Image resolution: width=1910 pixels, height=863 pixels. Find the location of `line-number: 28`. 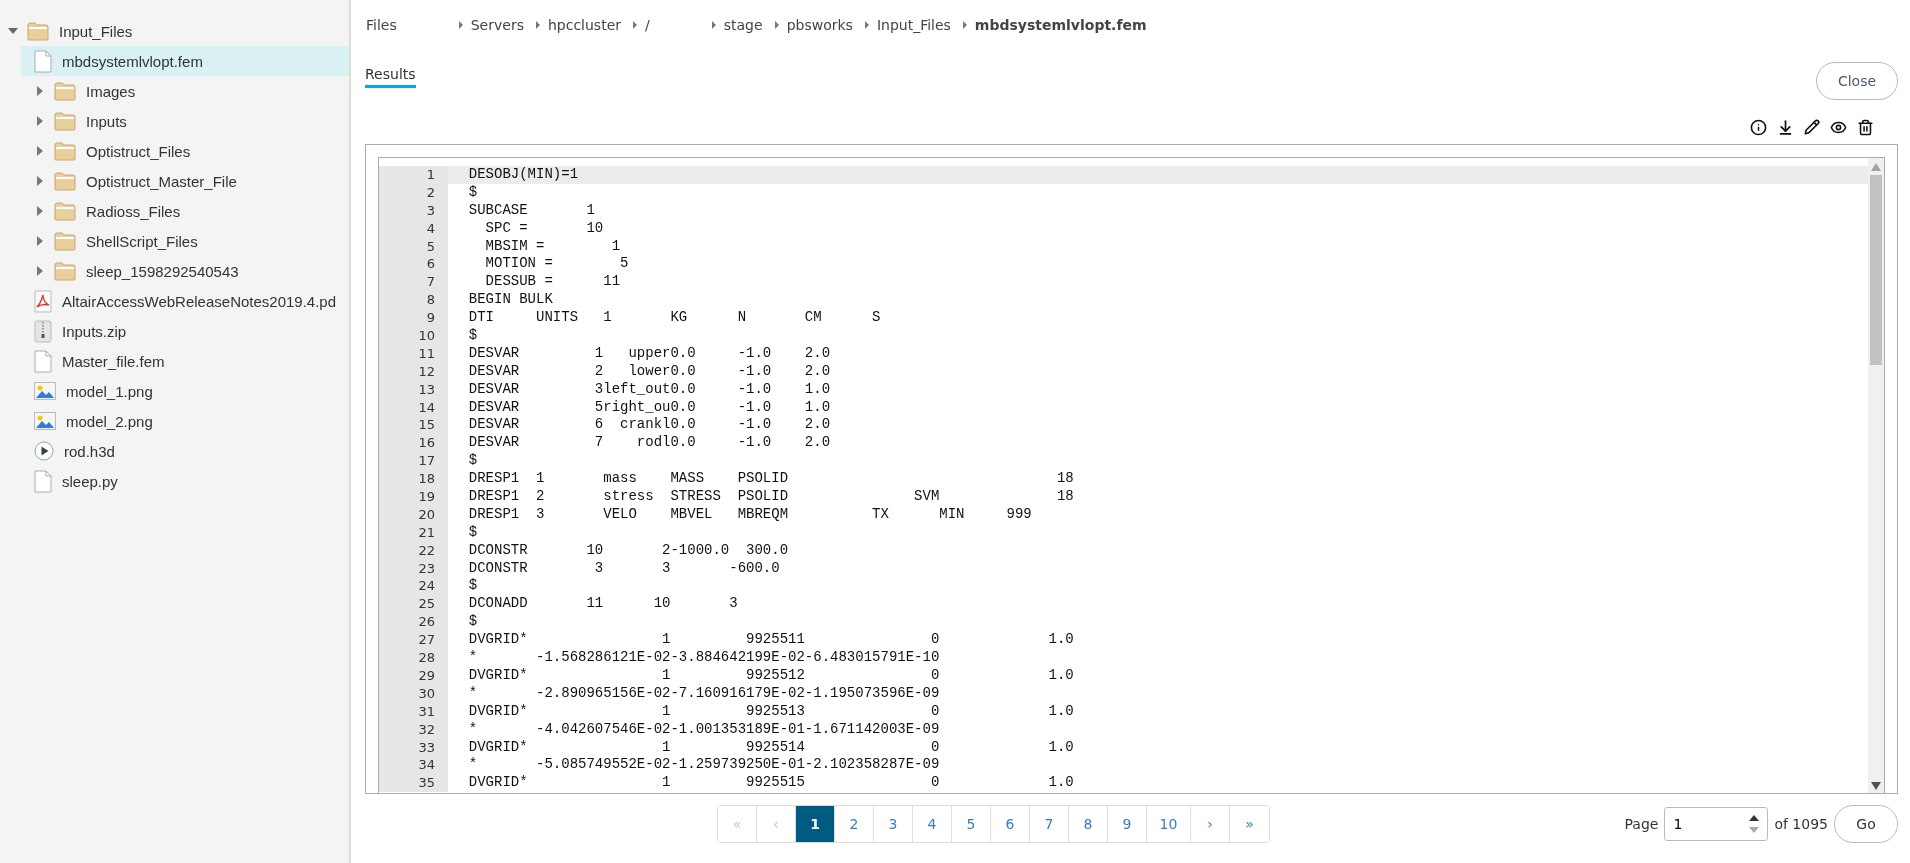

line-number: 28 is located at coordinates (413, 658).